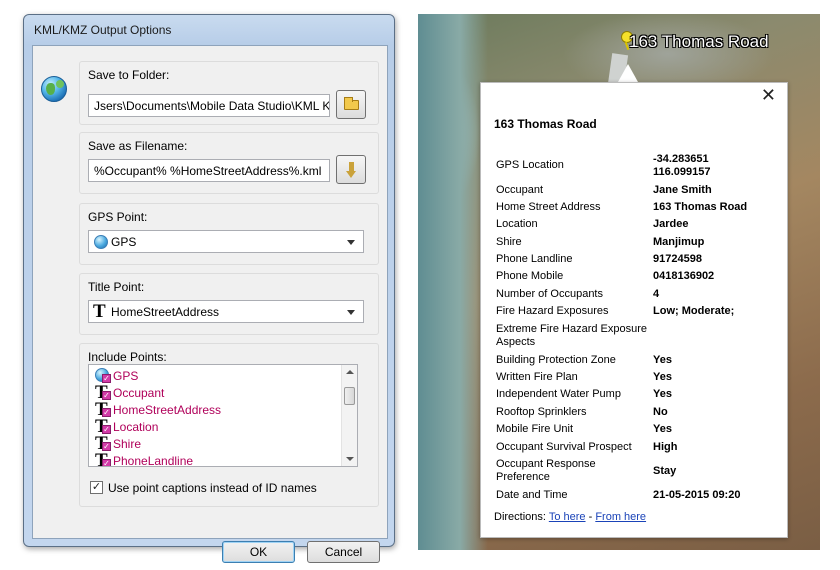  I want to click on gps-point-value: GPS, so click(124, 242).